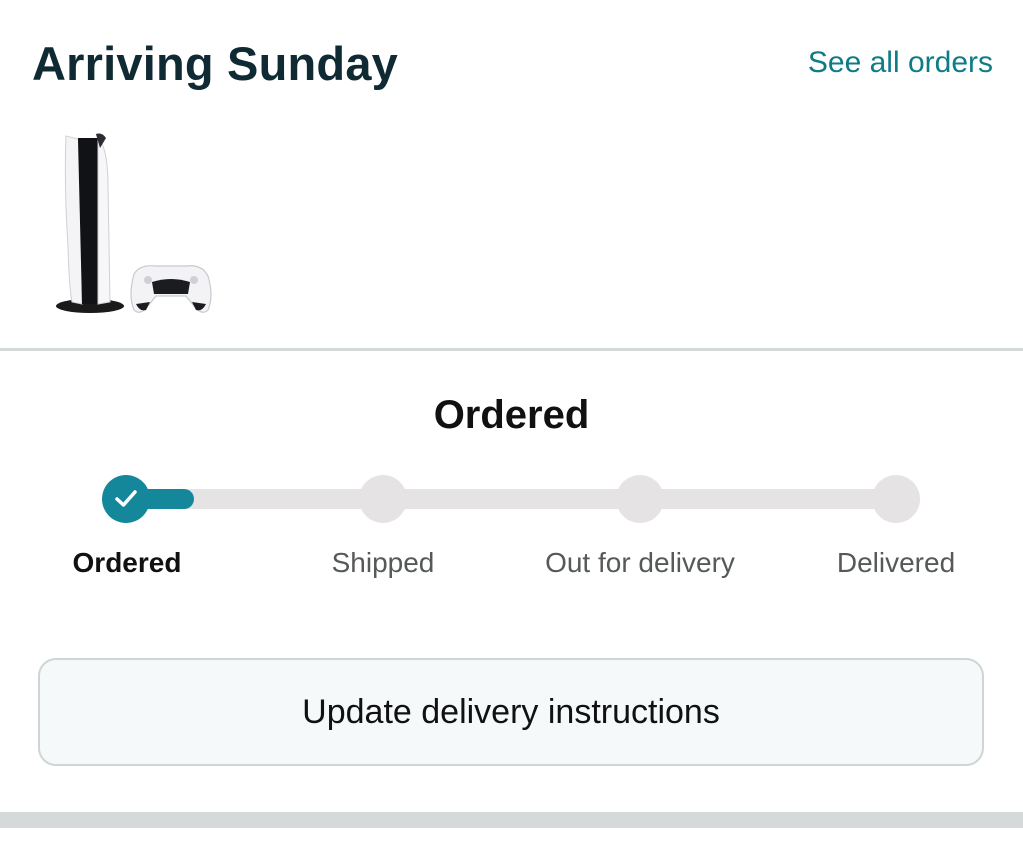  What do you see at coordinates (383, 562) in the screenshot?
I see `step-shipped-label: Shipped` at bounding box center [383, 562].